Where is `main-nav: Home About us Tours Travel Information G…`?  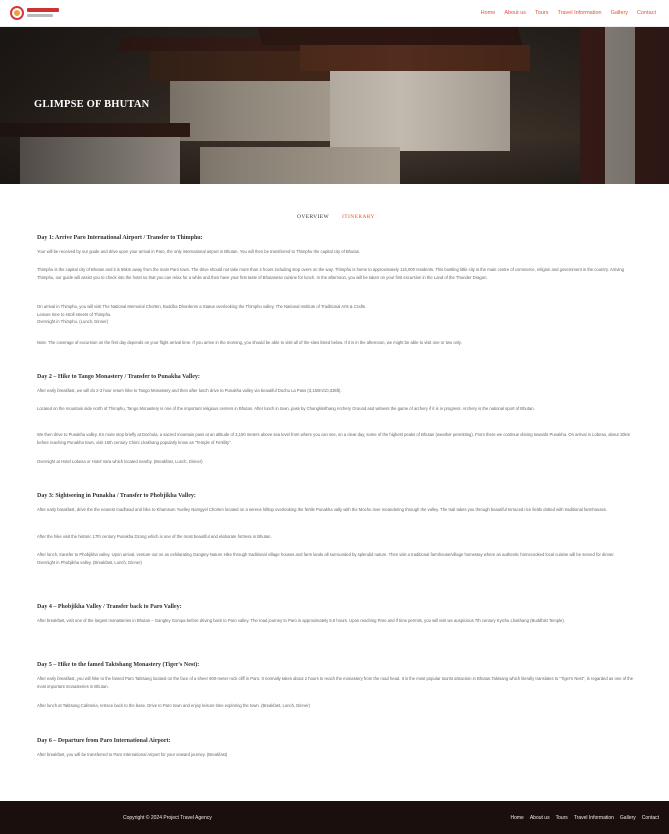
main-nav: Home About us Tours Travel Information G… is located at coordinates (568, 13).